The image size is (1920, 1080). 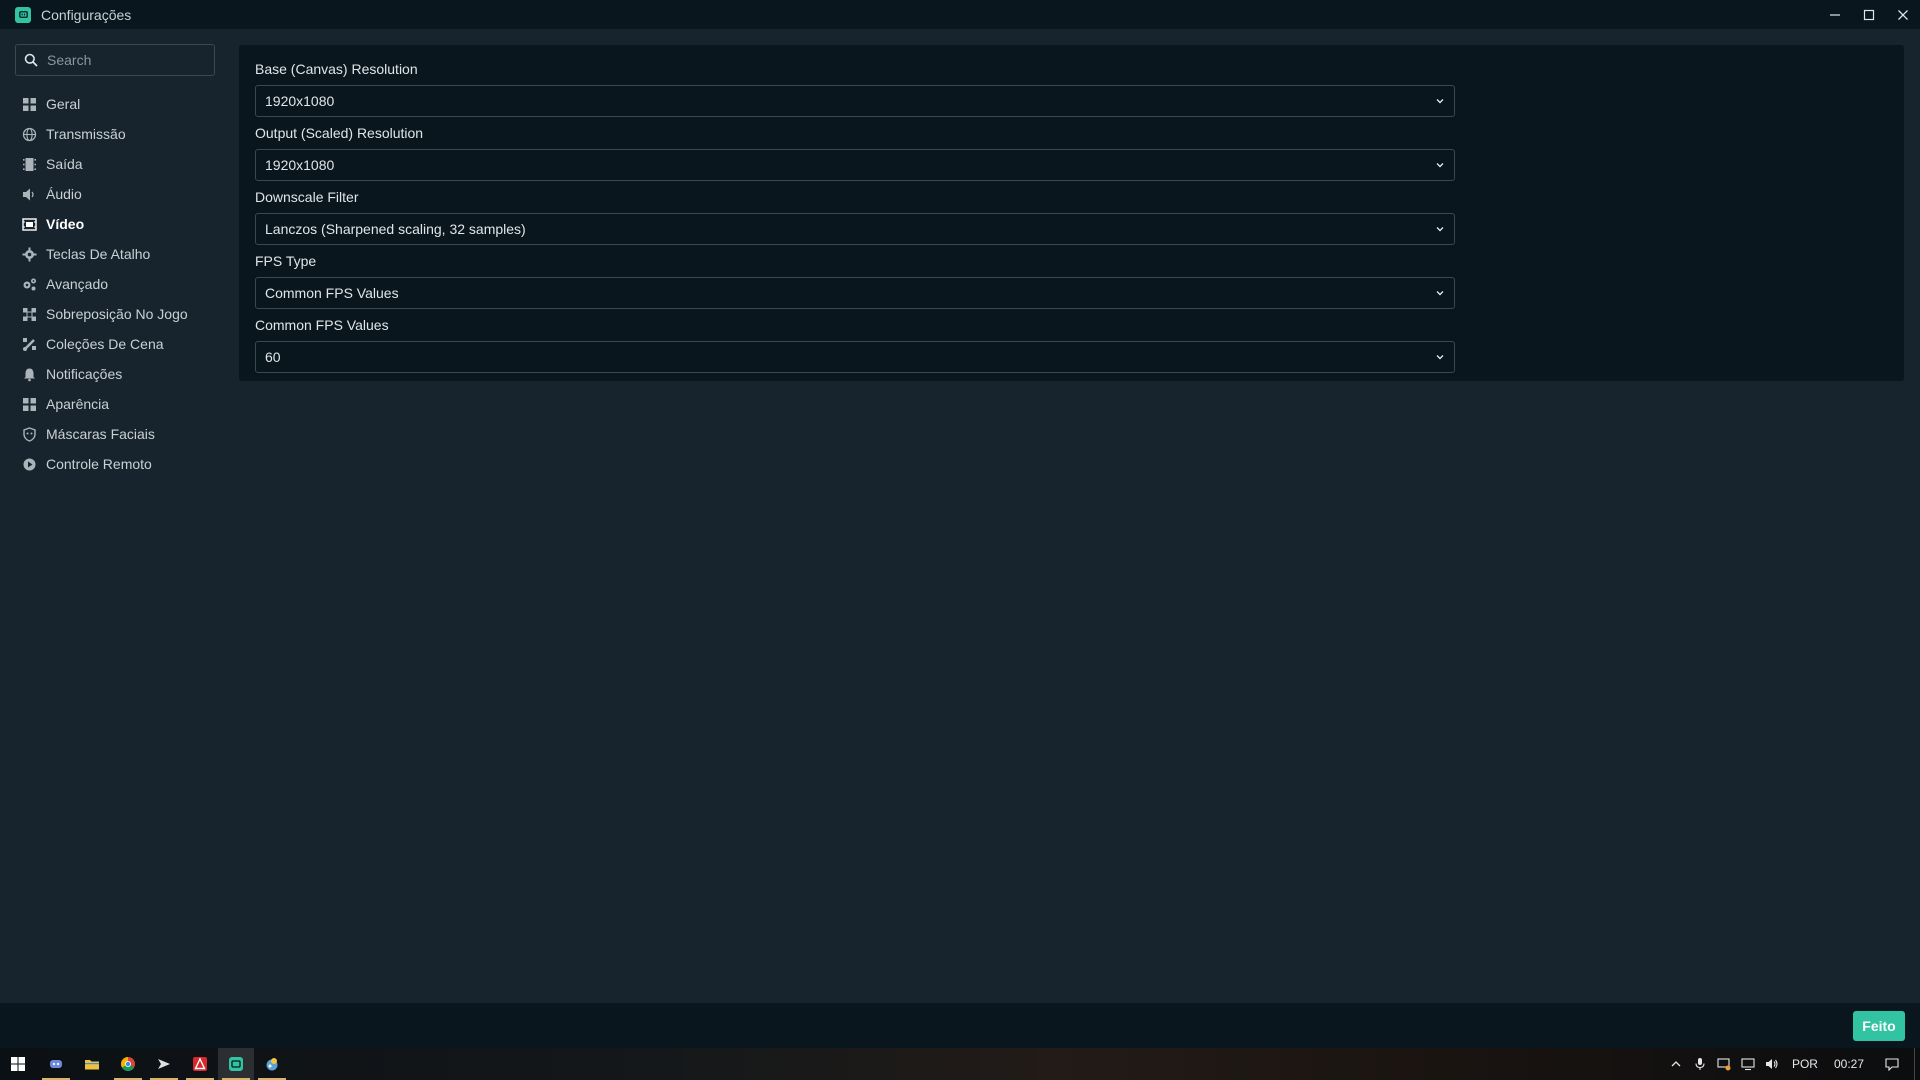 I want to click on taskbar-app, so click(x=164, y=1064).